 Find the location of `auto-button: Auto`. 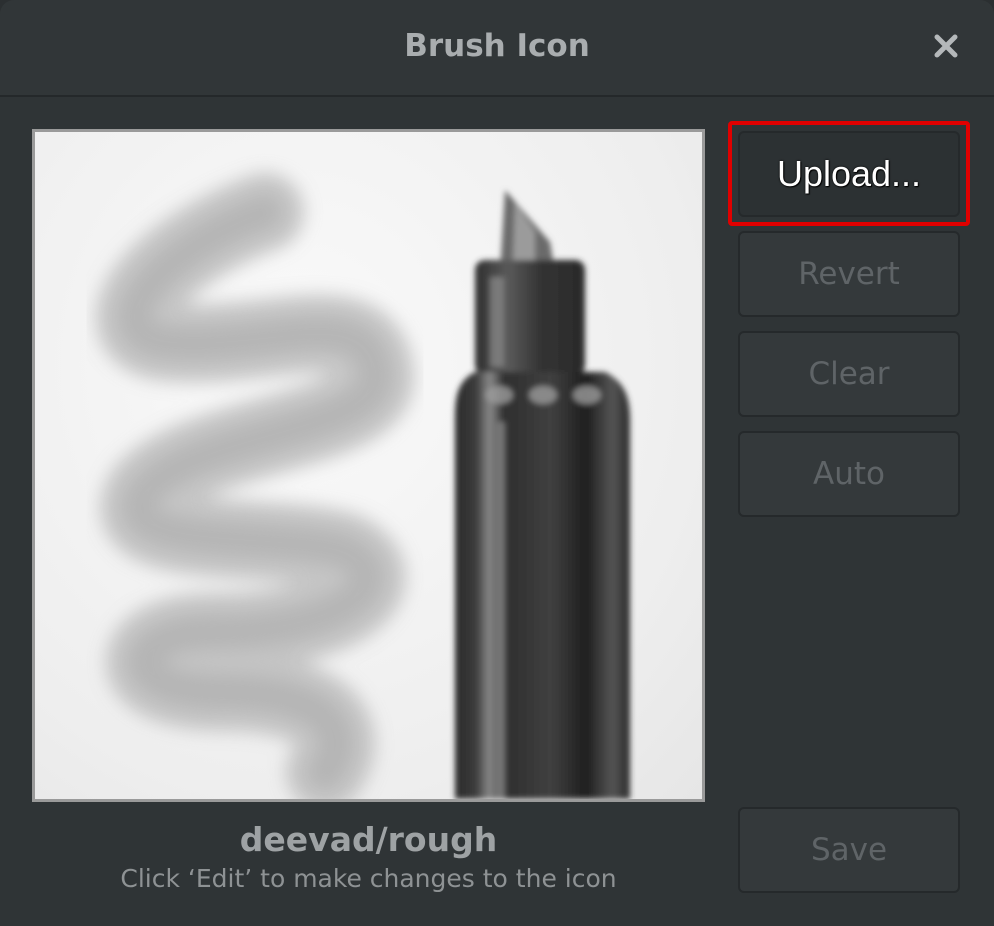

auto-button: Auto is located at coordinates (849, 474).